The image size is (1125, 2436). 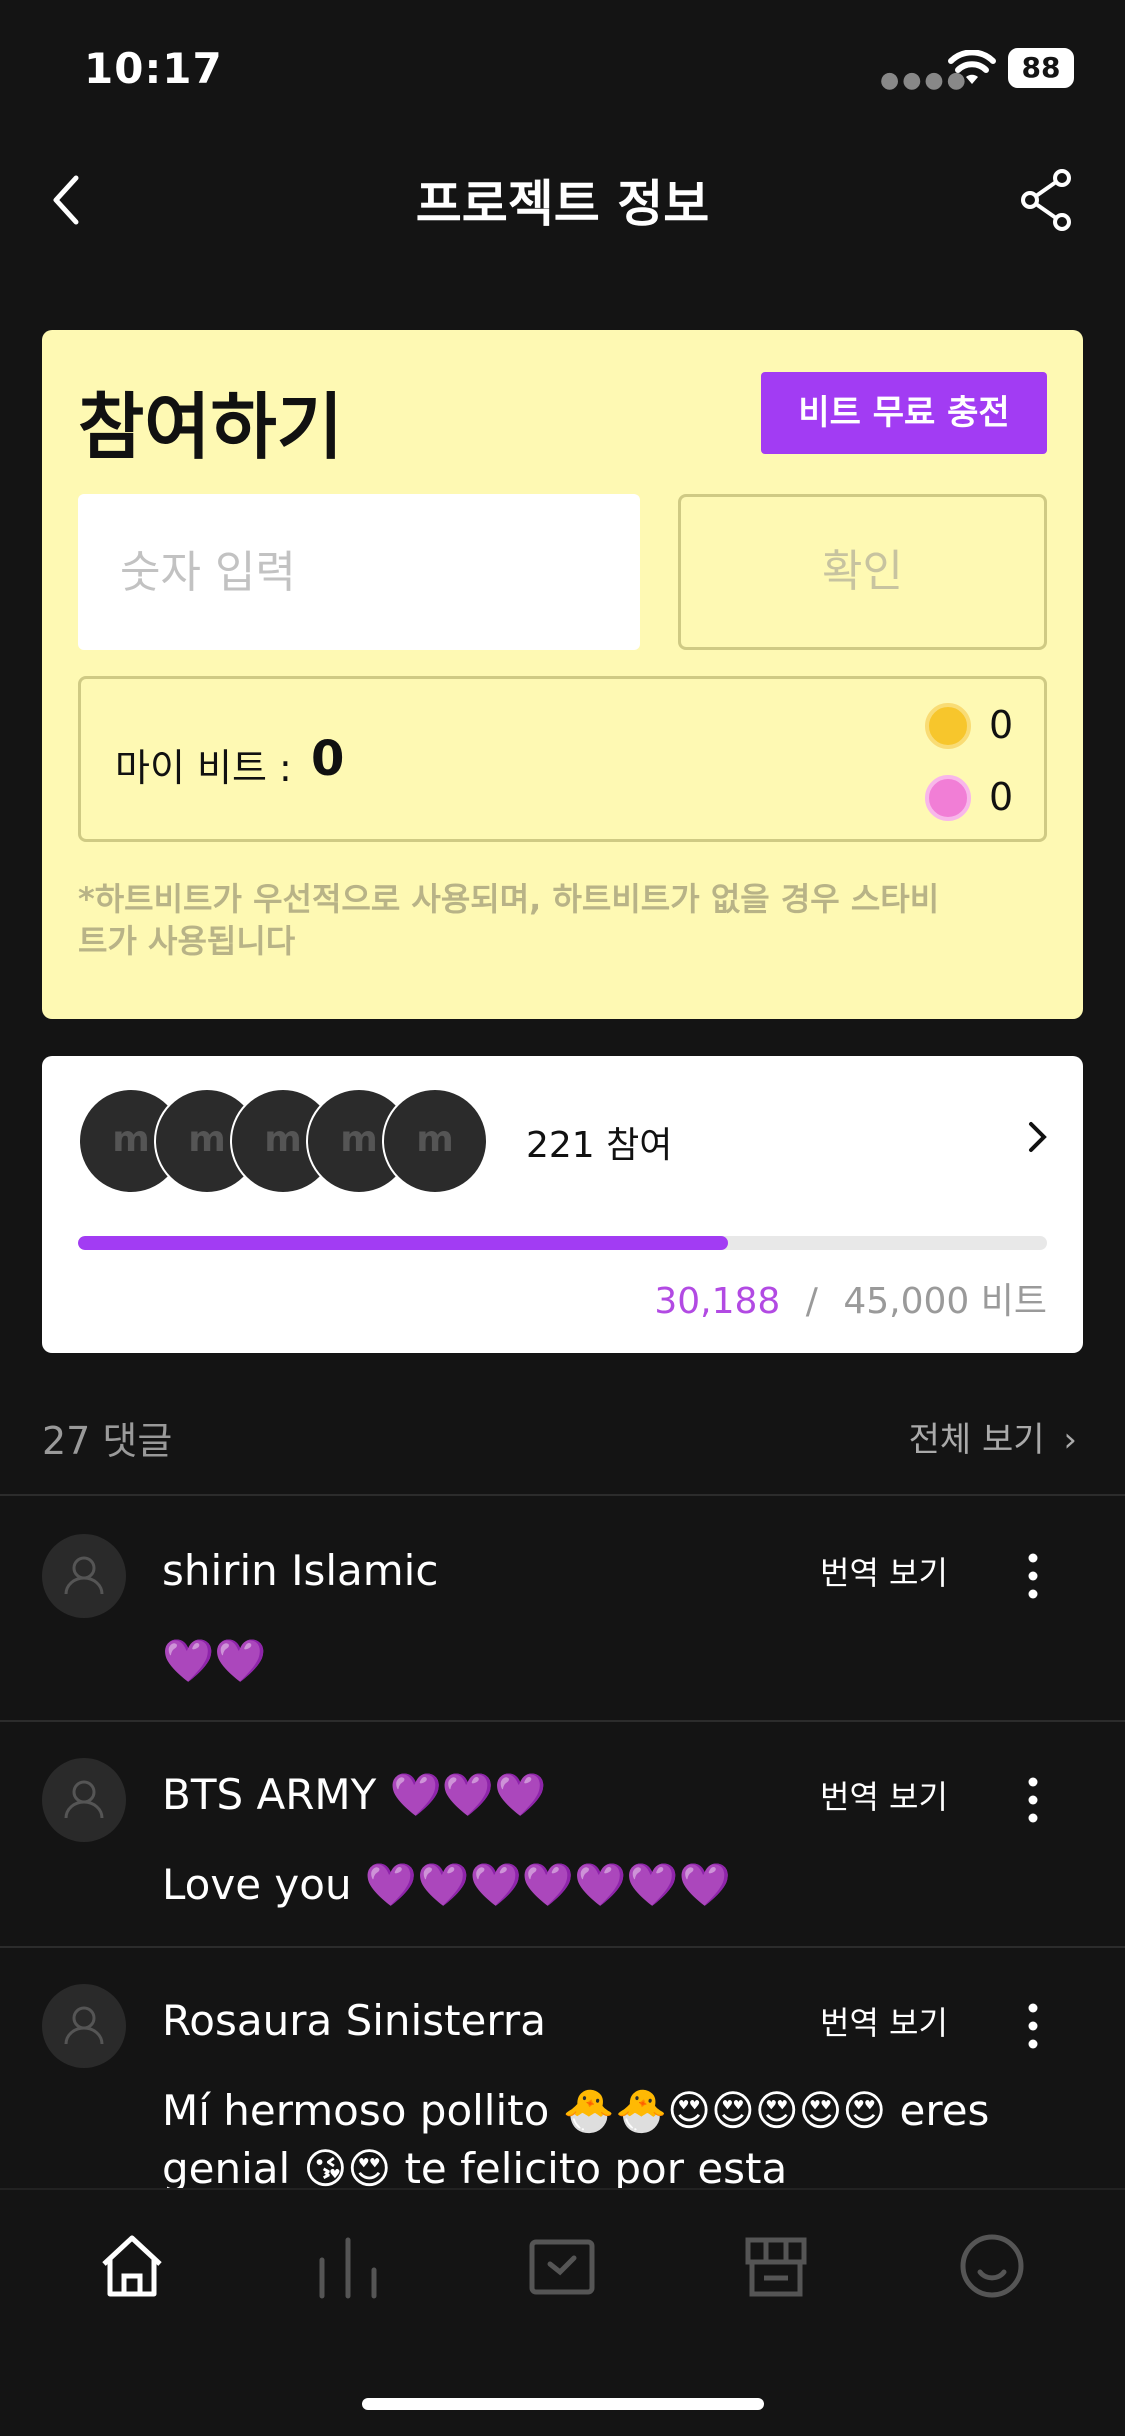 I want to click on participant-count: 221 참여, so click(x=599, y=1145).